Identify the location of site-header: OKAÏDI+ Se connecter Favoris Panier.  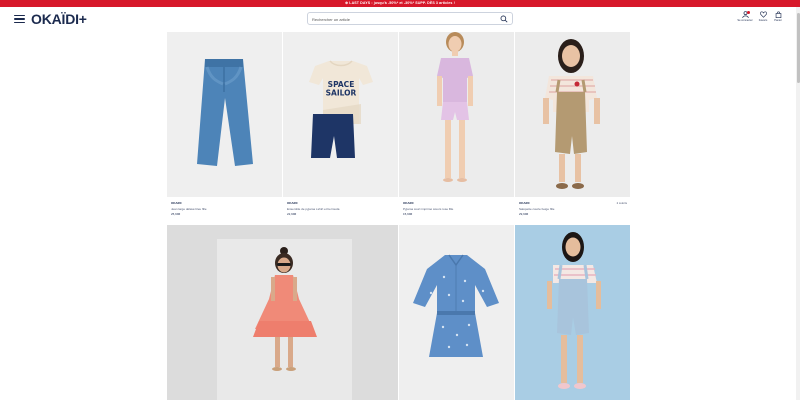
(400, 19).